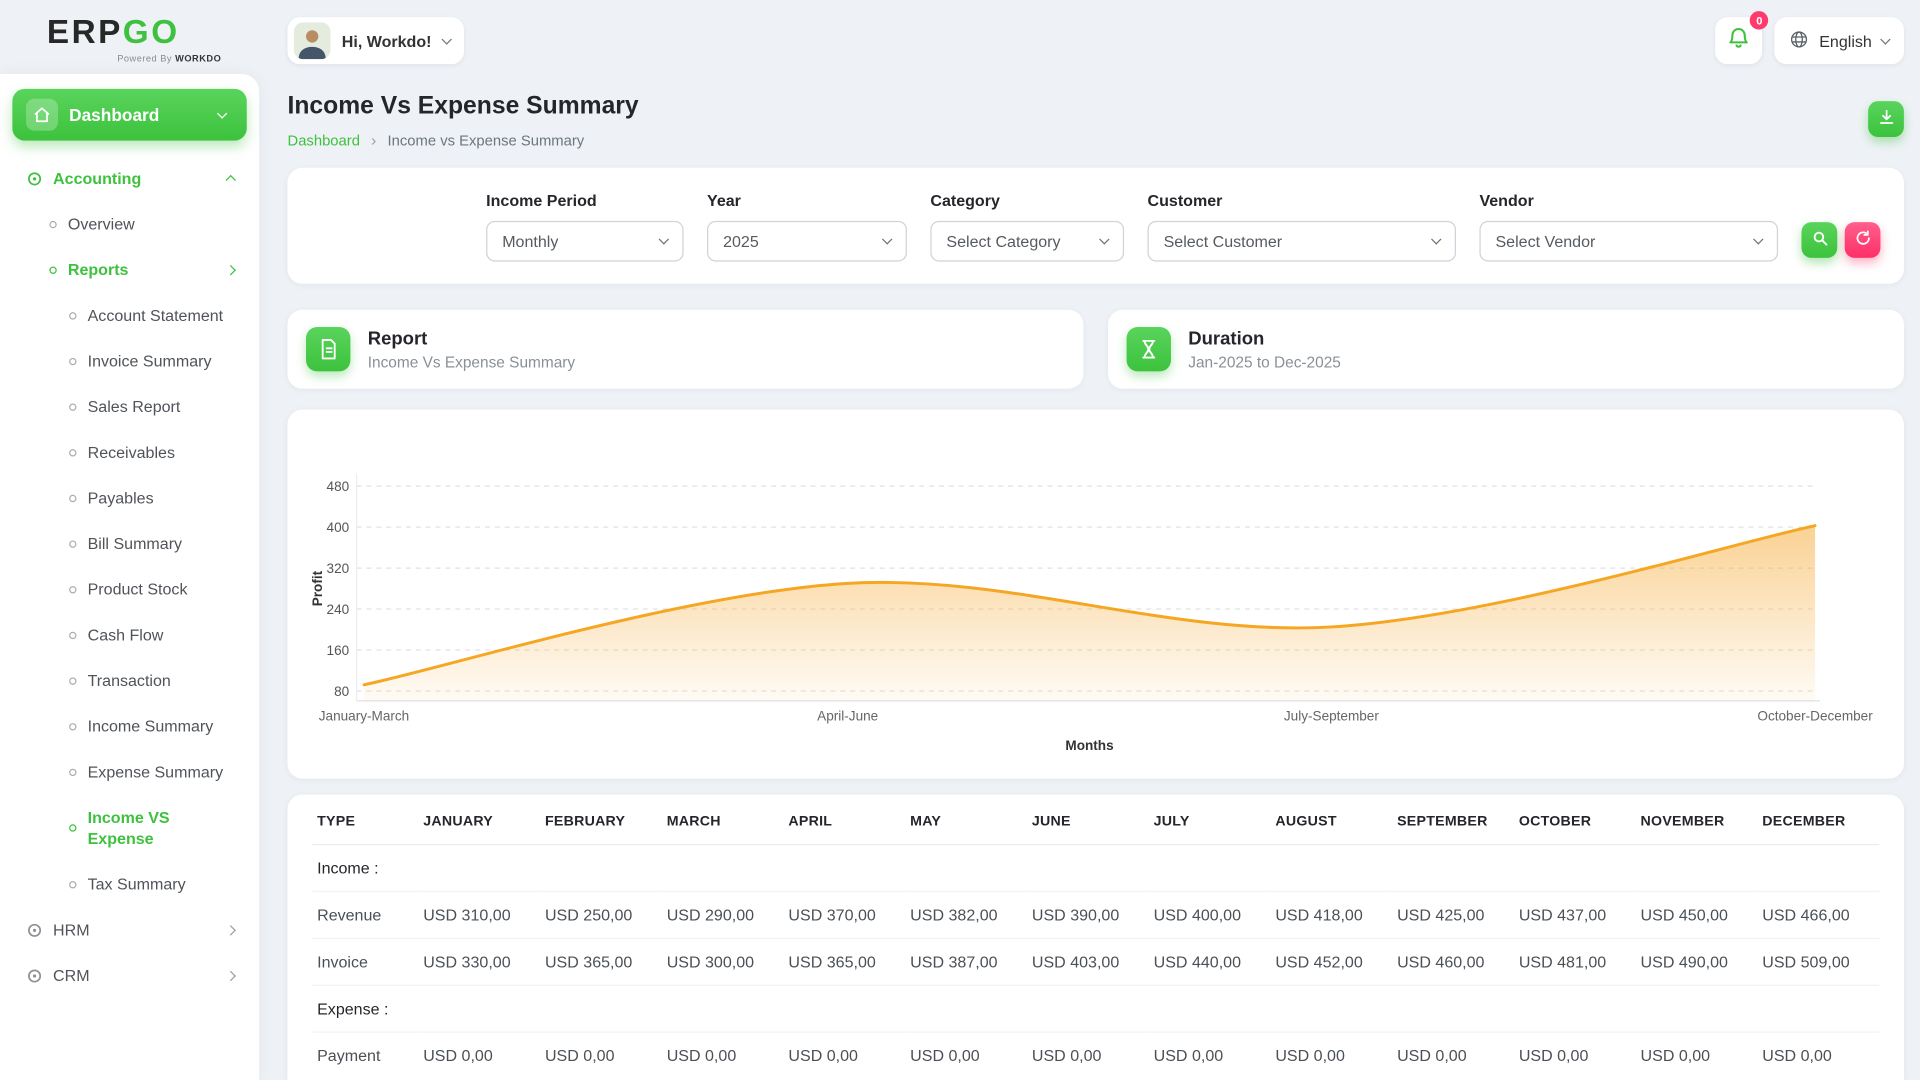 The height and width of the screenshot is (1080, 1920). I want to click on sidebar-item-tax-summary: Tax Summary, so click(129, 884).